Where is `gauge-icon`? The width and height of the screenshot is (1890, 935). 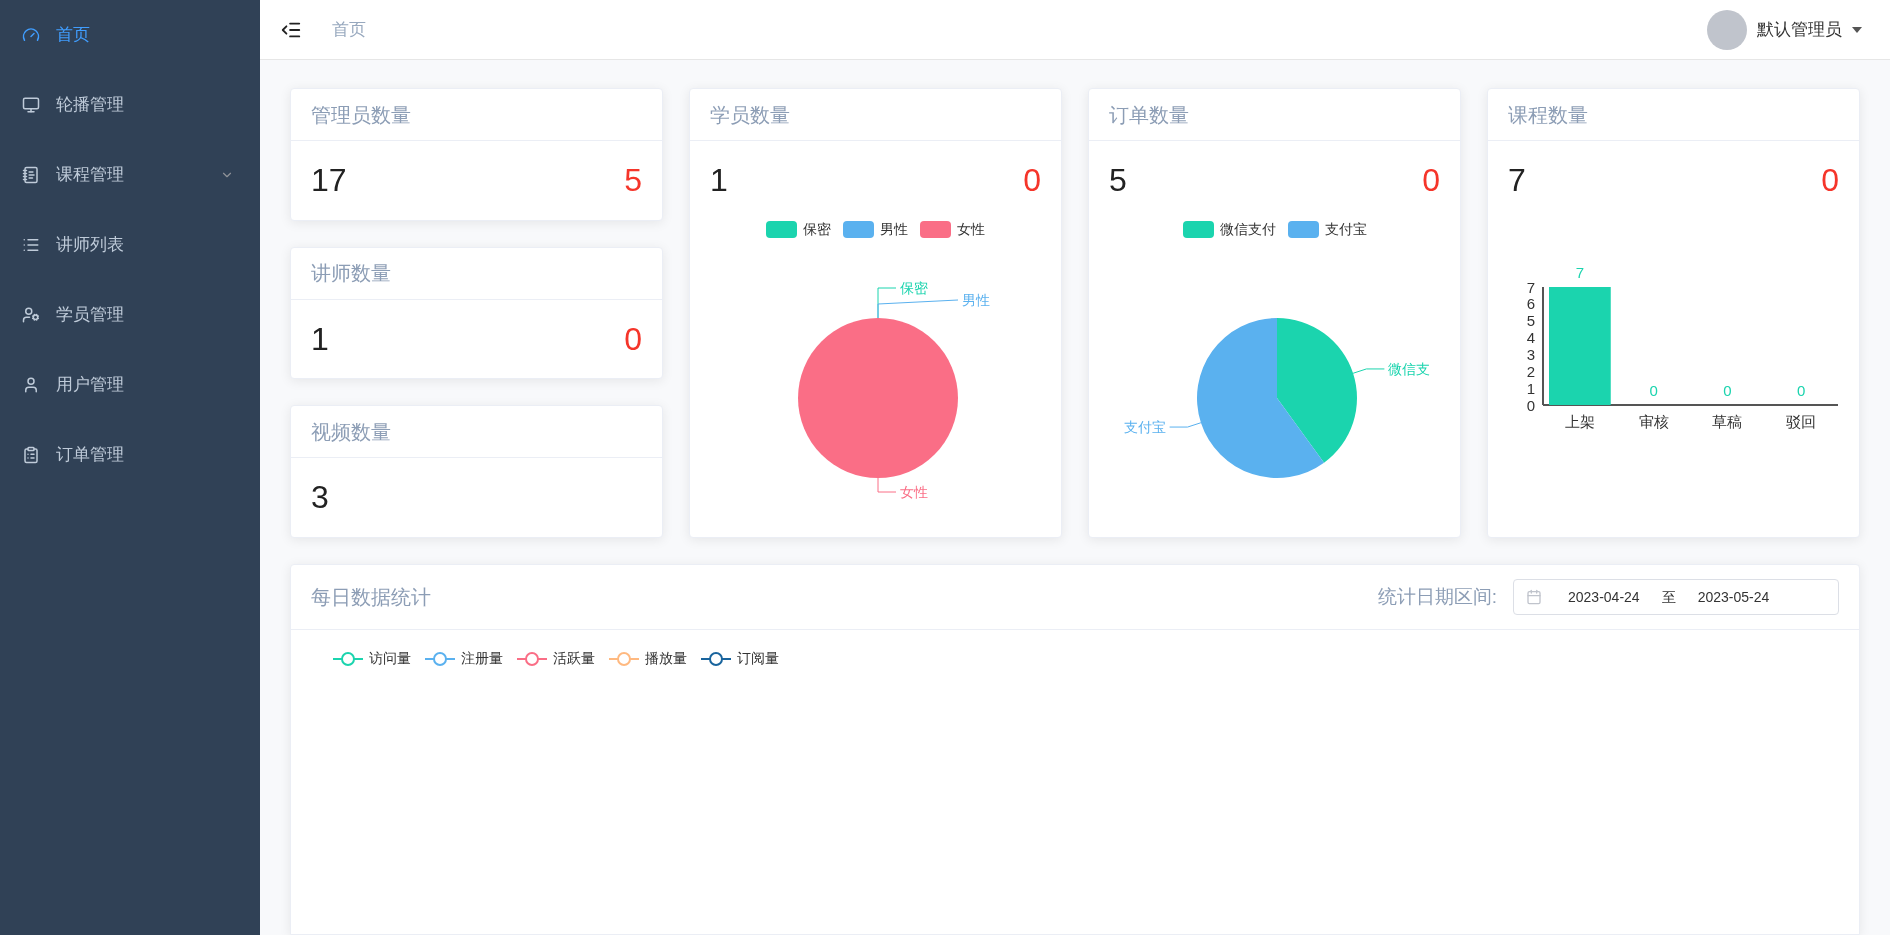 gauge-icon is located at coordinates (31, 35).